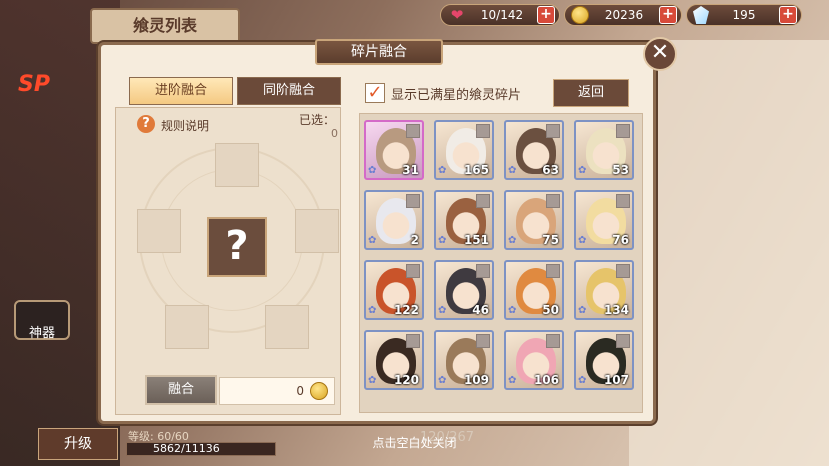 The image size is (829, 466). What do you see at coordinates (620, 170) in the screenshot?
I see `fragment-count: 53` at bounding box center [620, 170].